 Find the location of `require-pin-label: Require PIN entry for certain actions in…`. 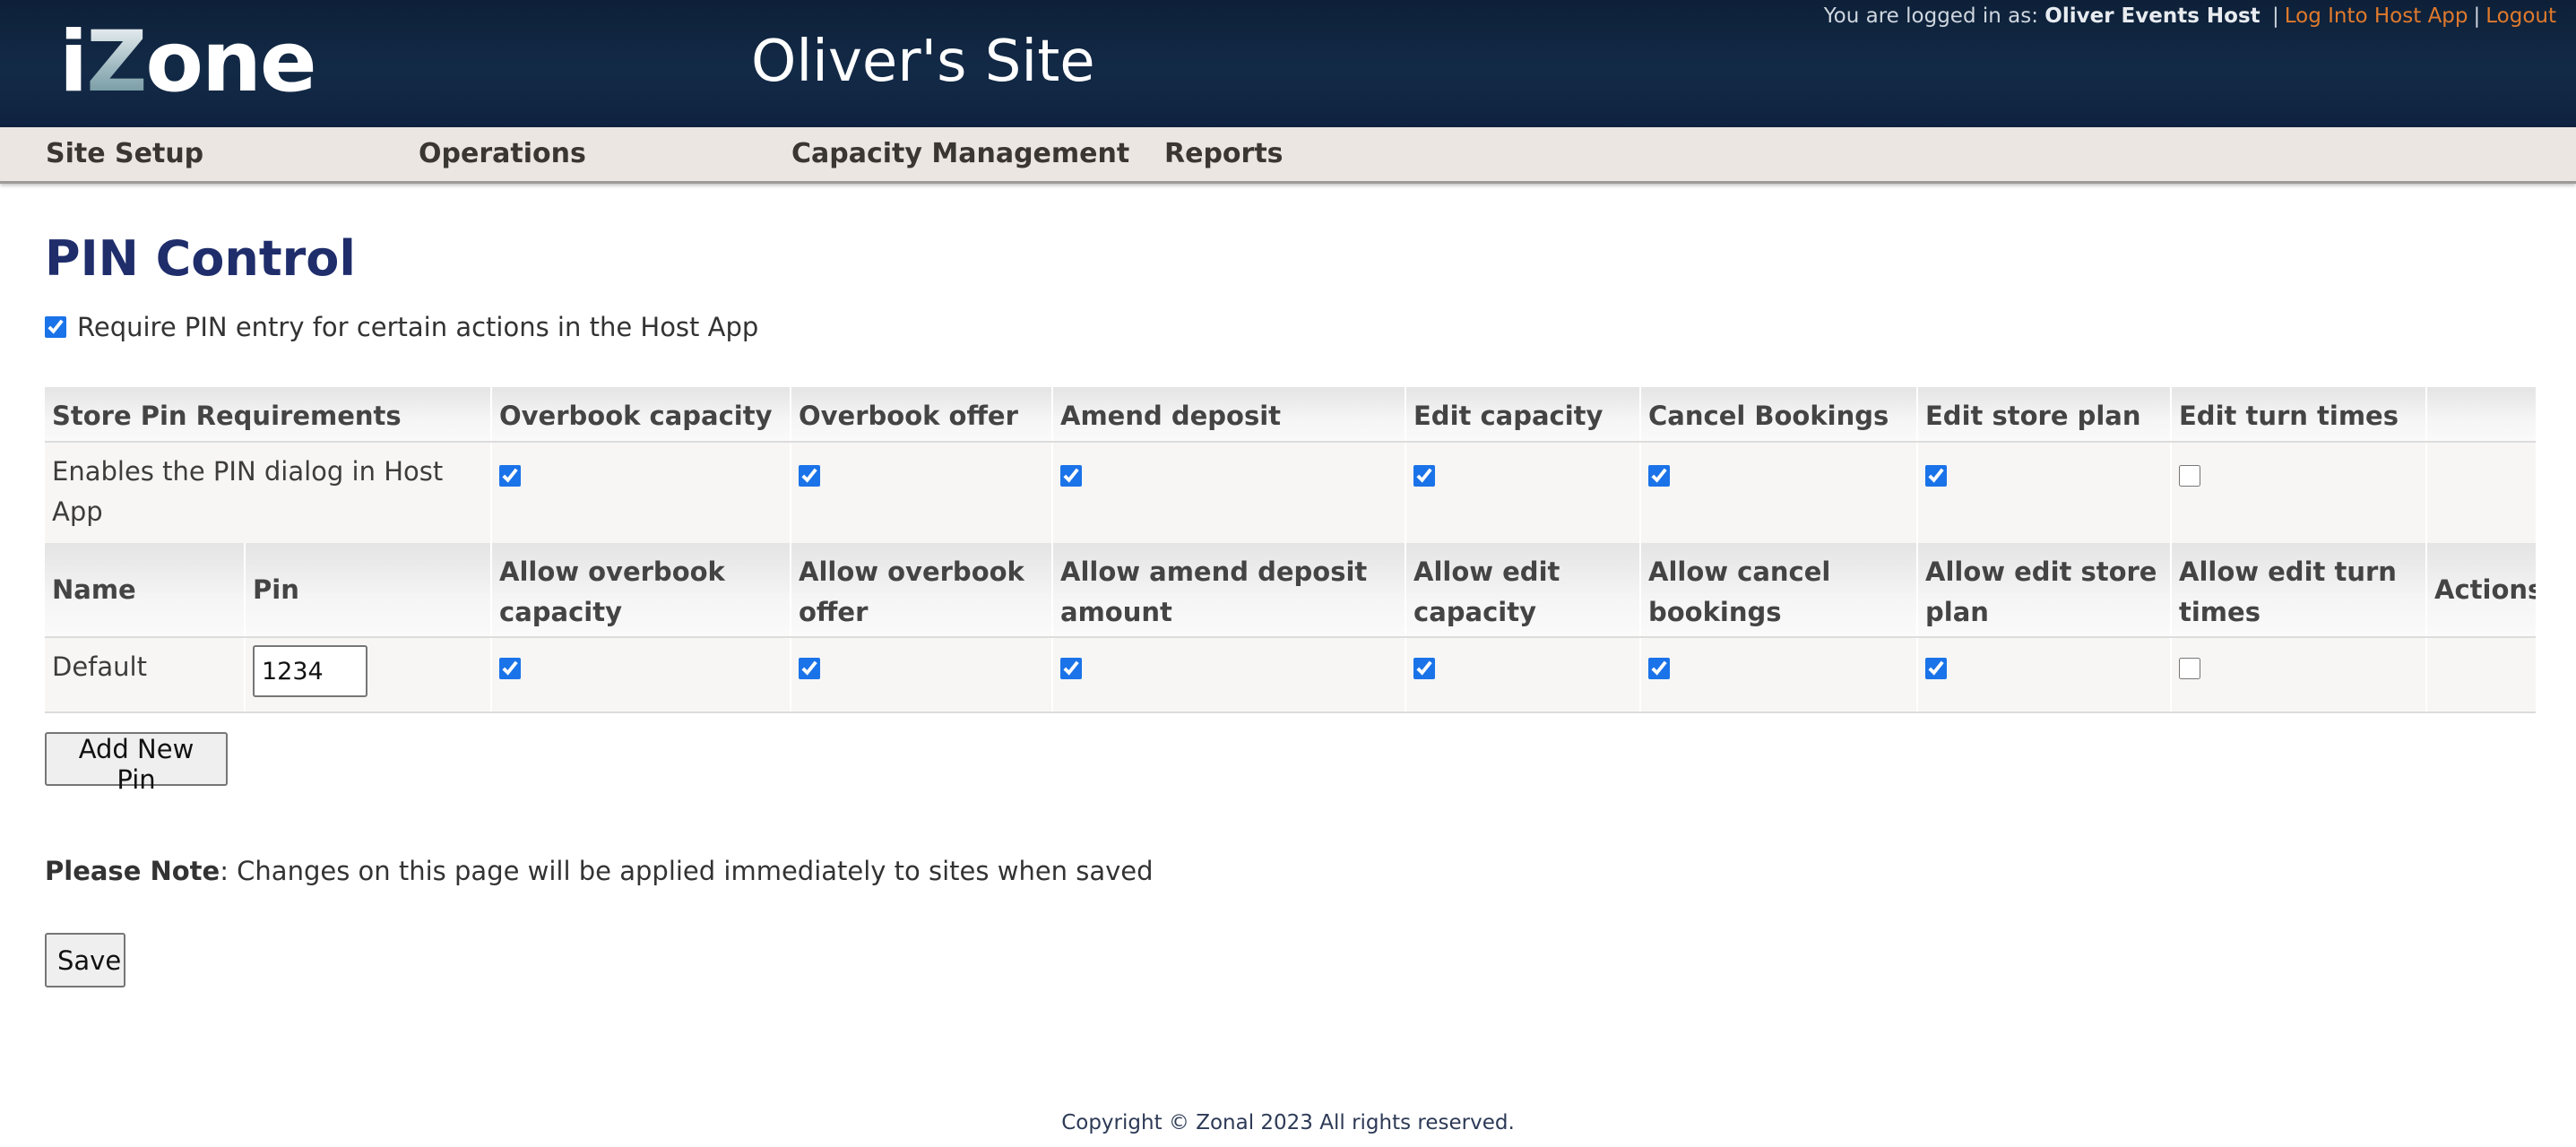

require-pin-label: Require PIN entry for certain actions in… is located at coordinates (417, 327).